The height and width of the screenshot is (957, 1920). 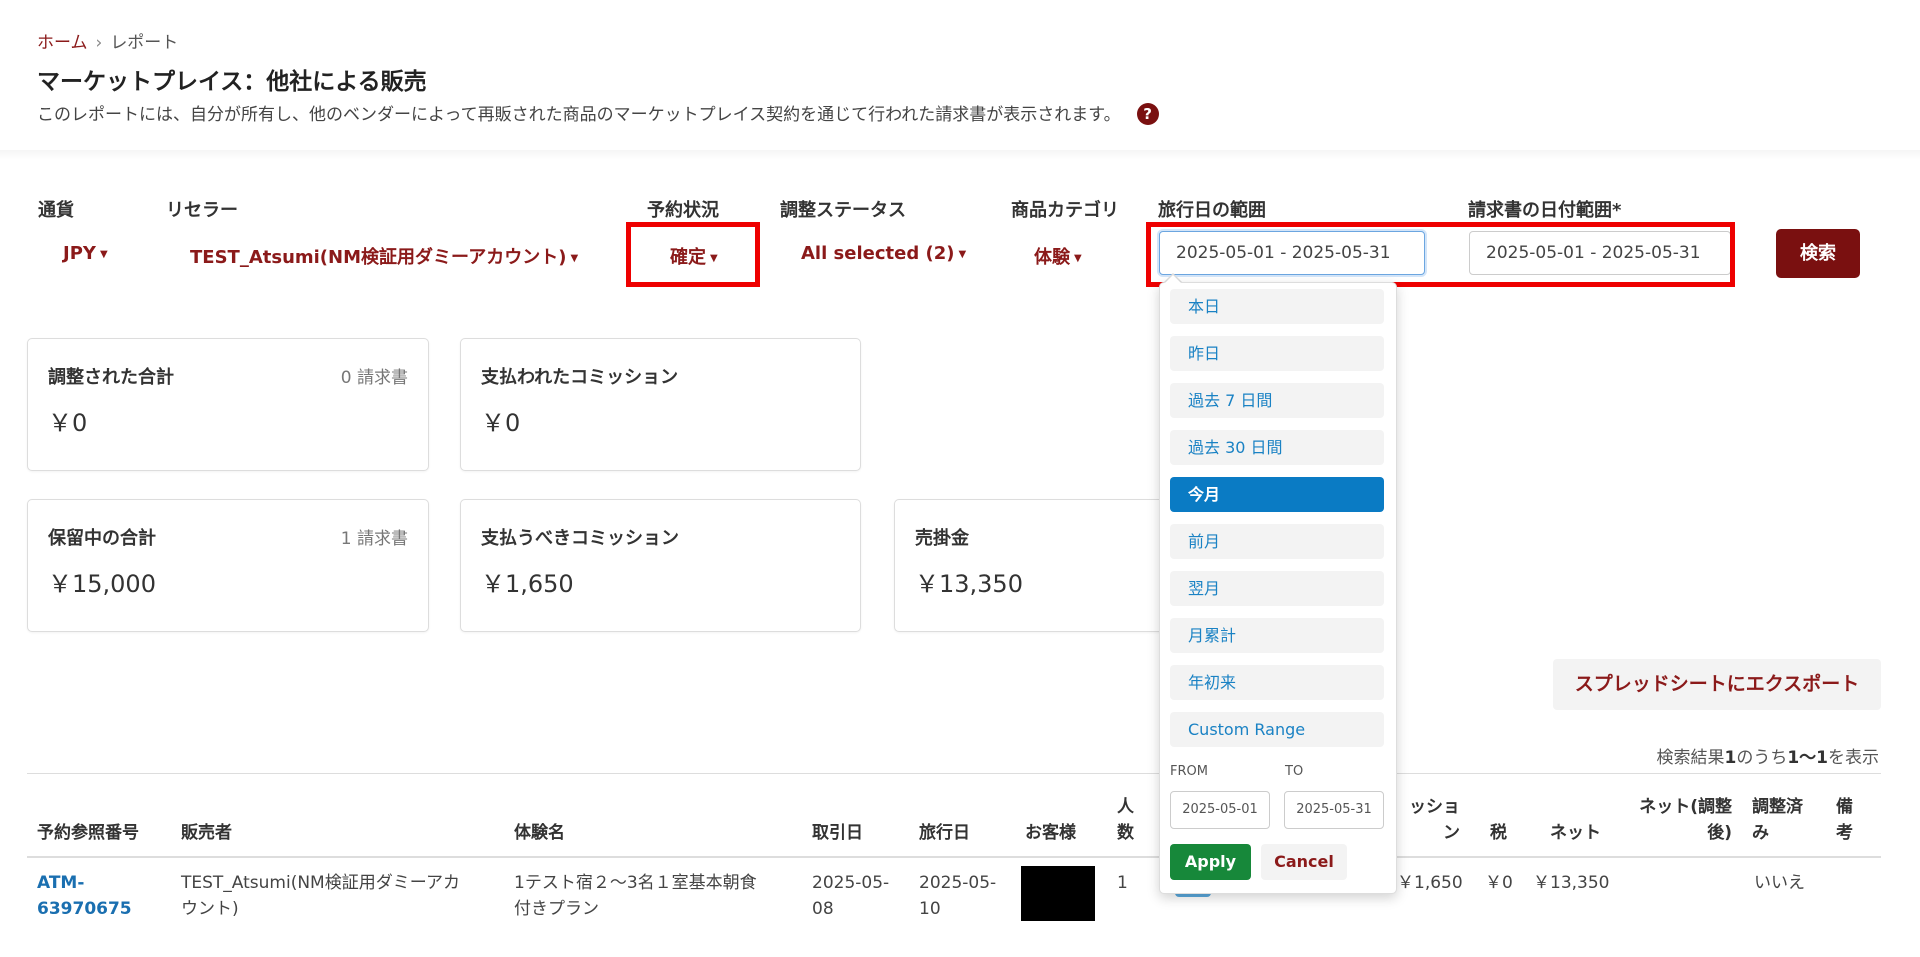 I want to click on range-option-year-to-date: 年初来, so click(x=1277, y=682).